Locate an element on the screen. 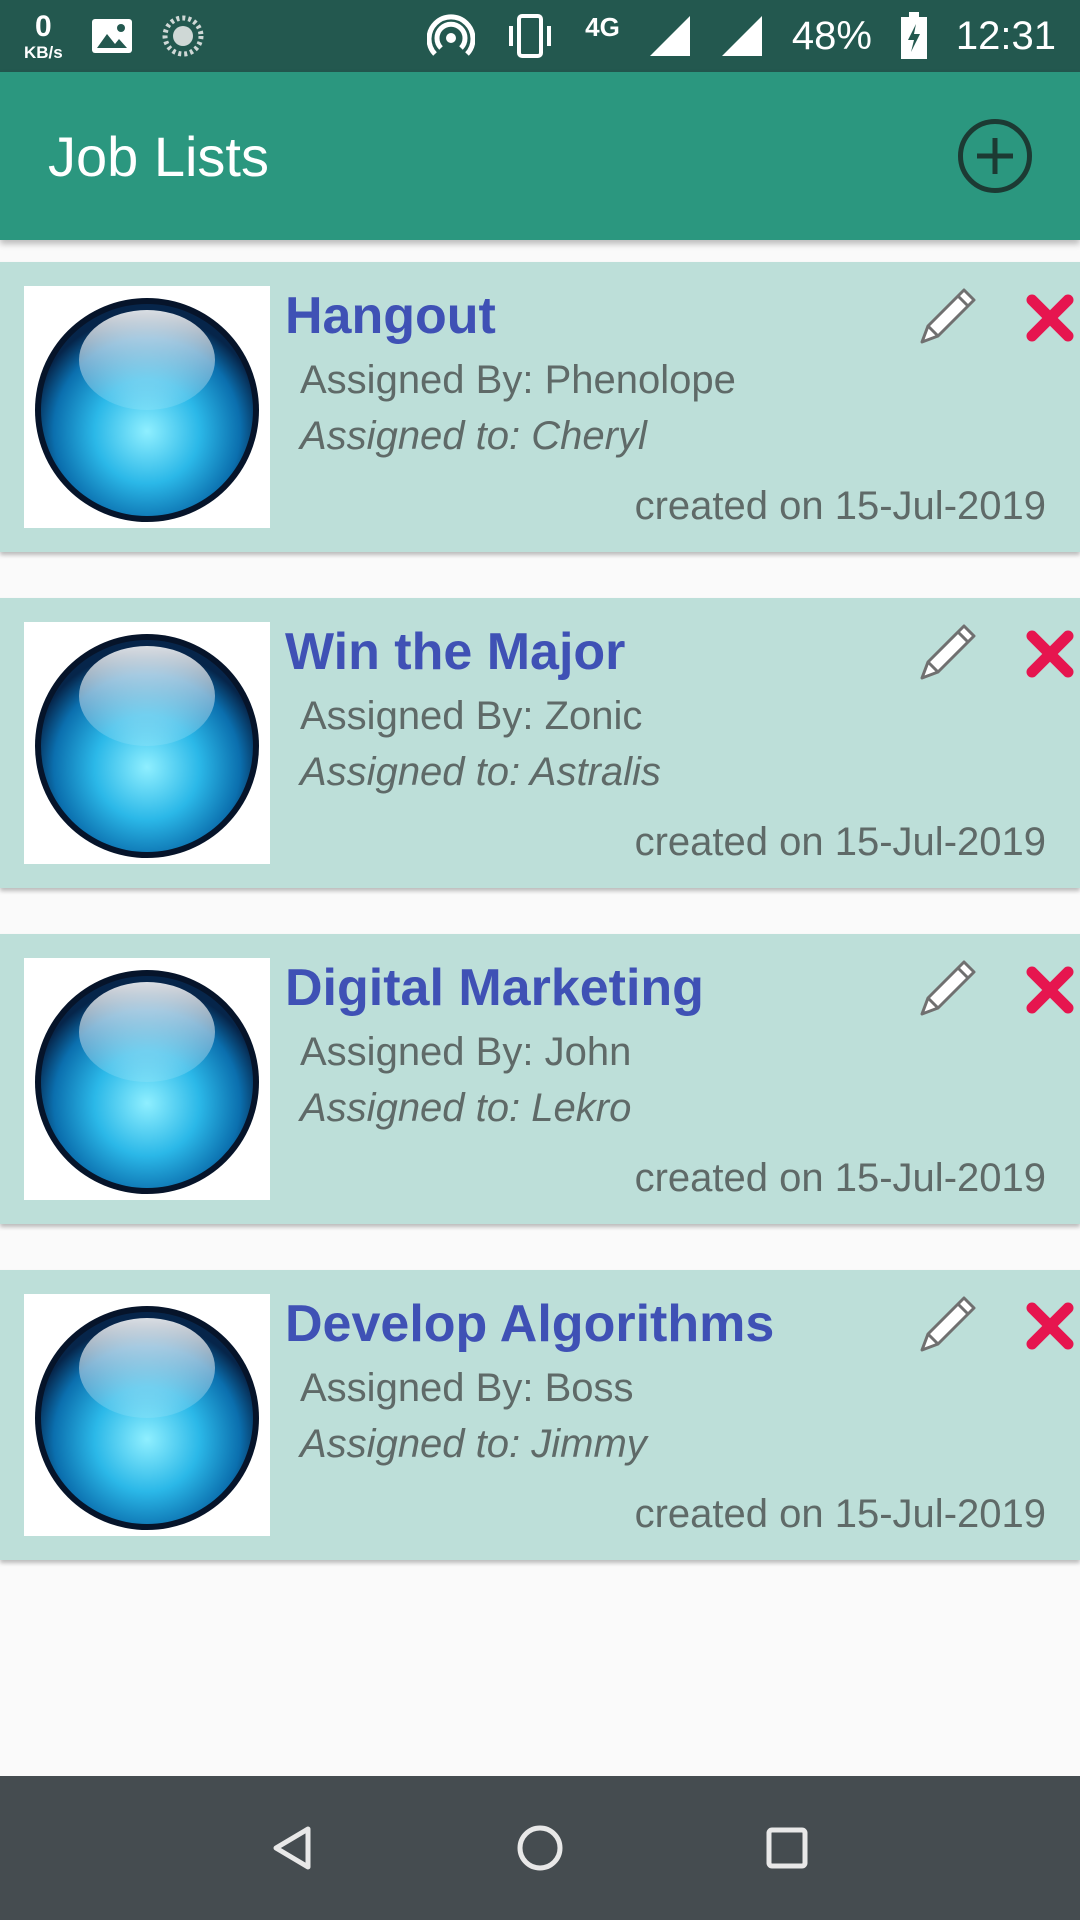 This screenshot has width=1080, height=1920. add-circle-icon is located at coordinates (995, 156).